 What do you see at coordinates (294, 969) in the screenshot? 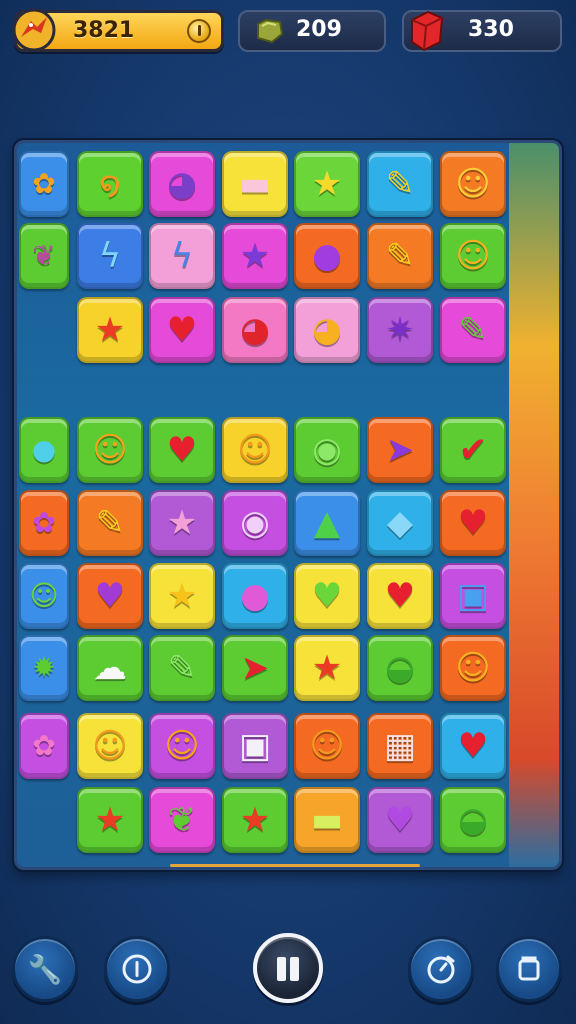
I see `pause-icon` at bounding box center [294, 969].